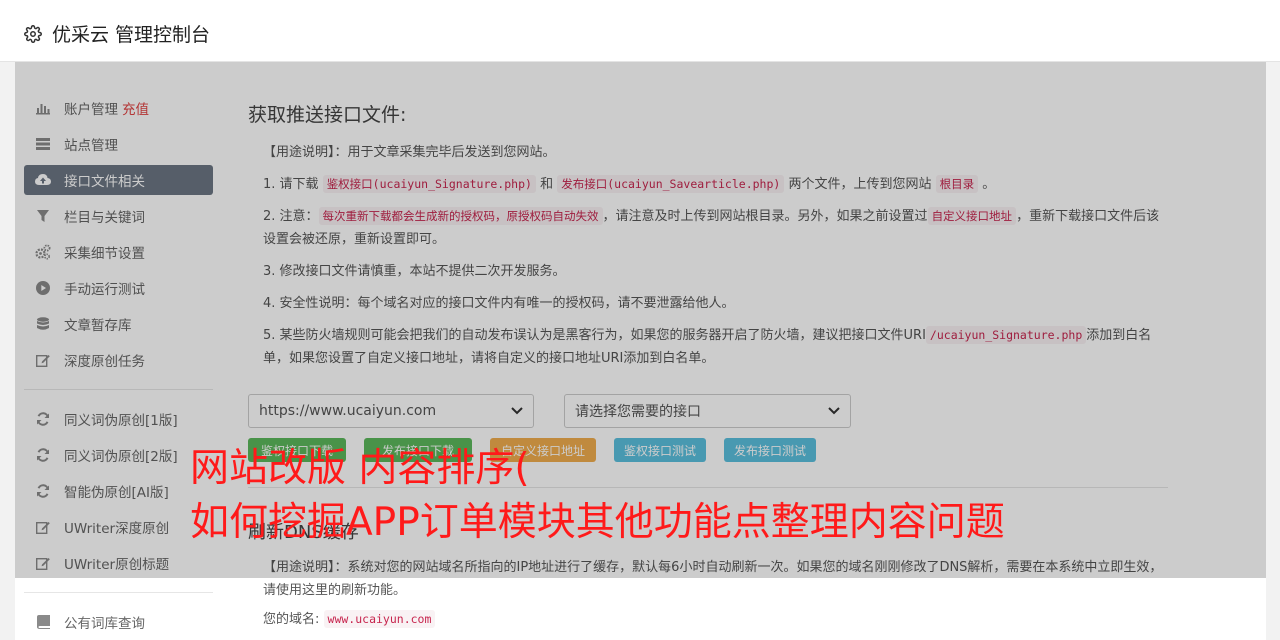  I want to click on watermark-text: 网站改版 内容排序( 如何挖掘APP订单模块其他功能点整理内容问题, so click(597, 496).